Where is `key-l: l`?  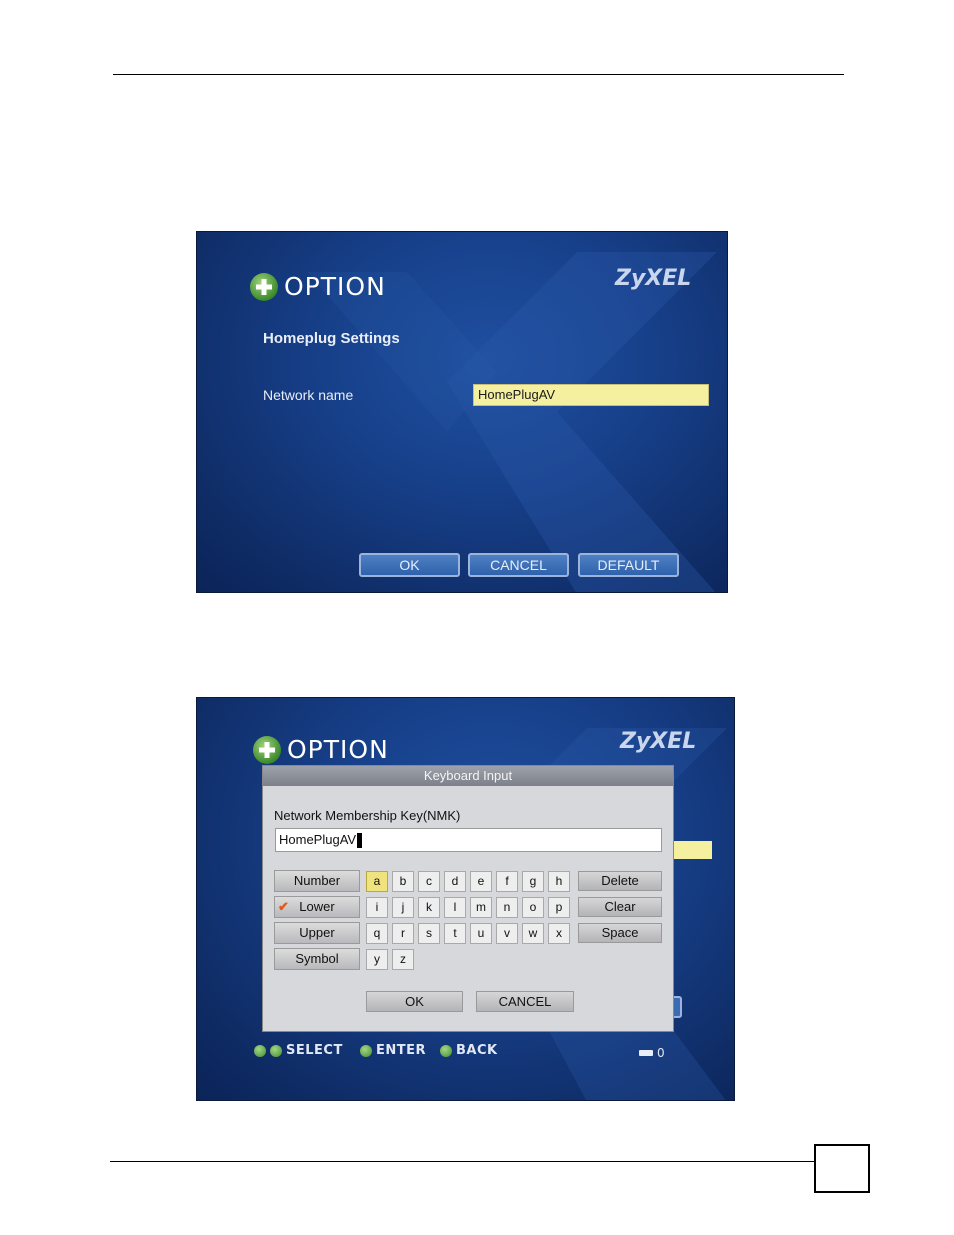 key-l: l is located at coordinates (455, 907).